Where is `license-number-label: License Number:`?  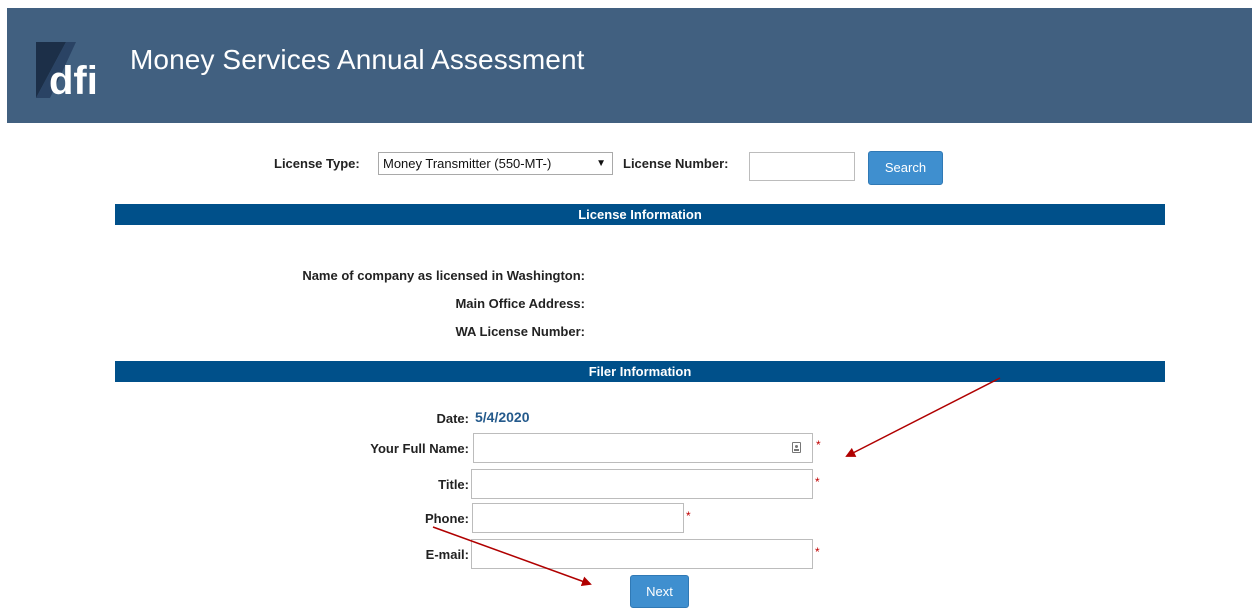 license-number-label: License Number: is located at coordinates (676, 163).